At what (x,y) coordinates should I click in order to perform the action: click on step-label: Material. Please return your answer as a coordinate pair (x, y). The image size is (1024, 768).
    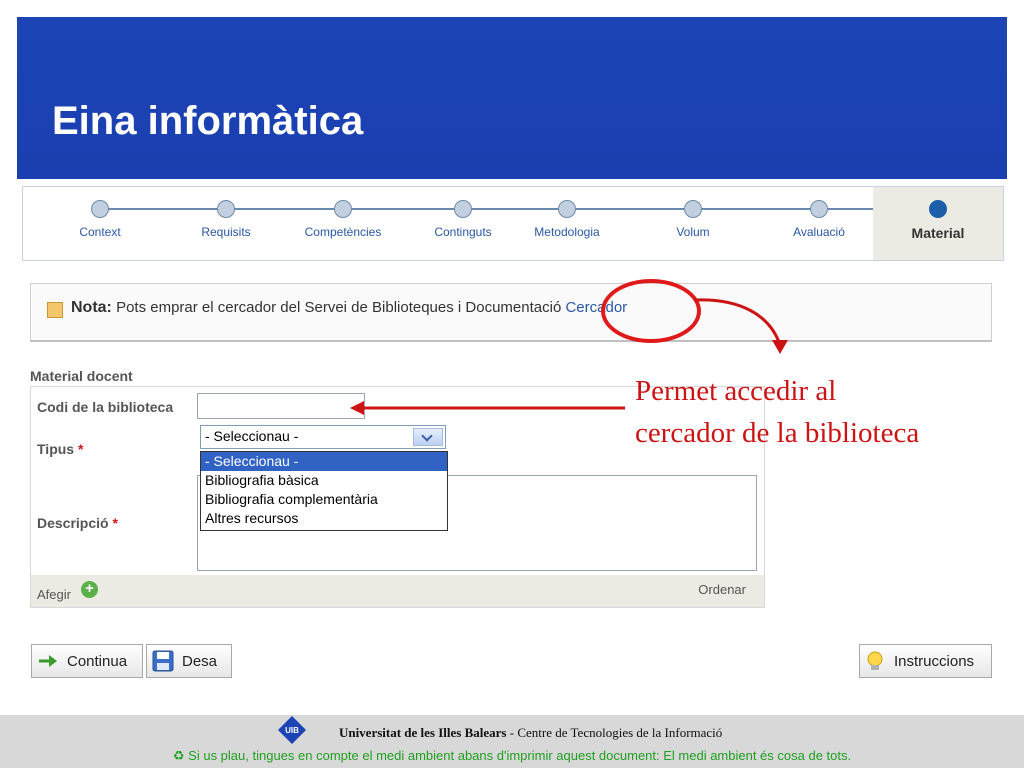
    Looking at the image, I should click on (938, 233).